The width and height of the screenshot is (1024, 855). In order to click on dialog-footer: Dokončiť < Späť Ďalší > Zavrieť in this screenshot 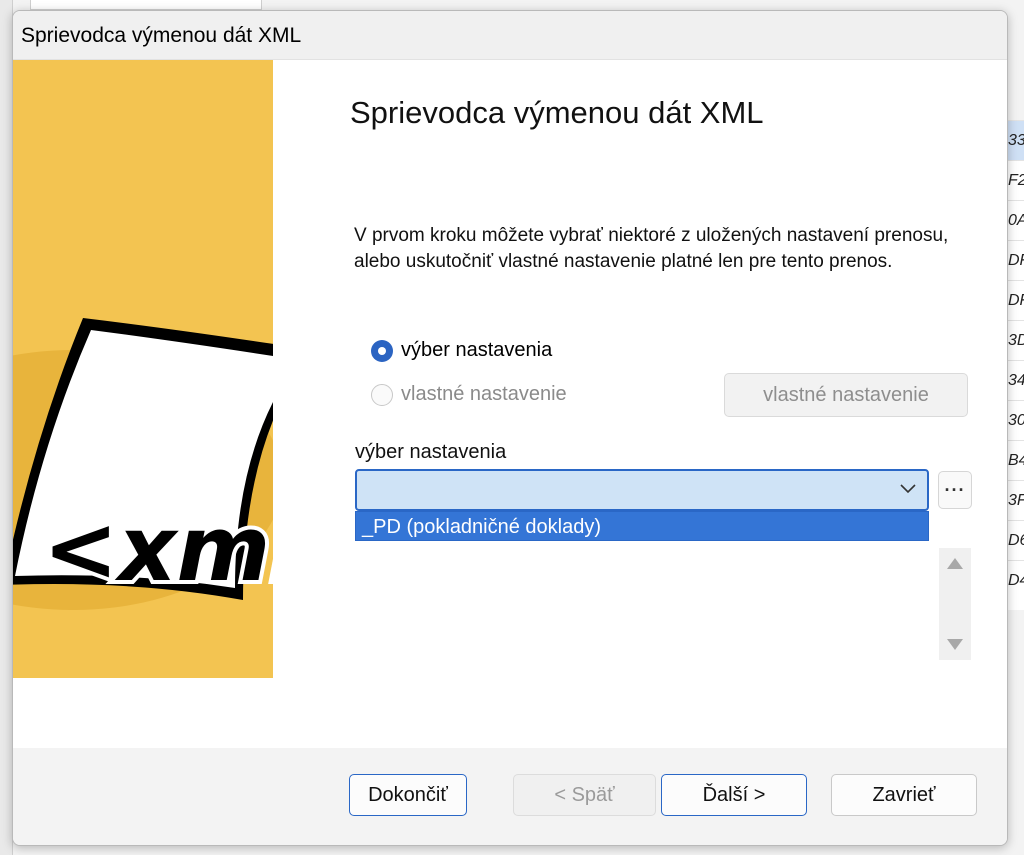, I will do `click(510, 796)`.